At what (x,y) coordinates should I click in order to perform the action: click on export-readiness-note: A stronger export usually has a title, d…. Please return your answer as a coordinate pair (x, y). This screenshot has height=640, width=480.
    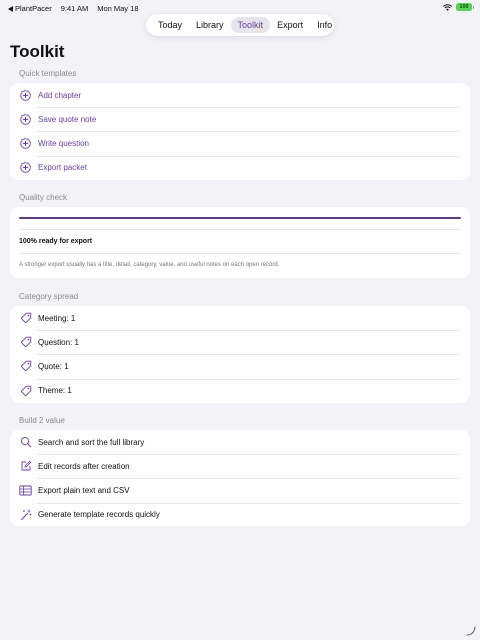
    Looking at the image, I should click on (240, 265).